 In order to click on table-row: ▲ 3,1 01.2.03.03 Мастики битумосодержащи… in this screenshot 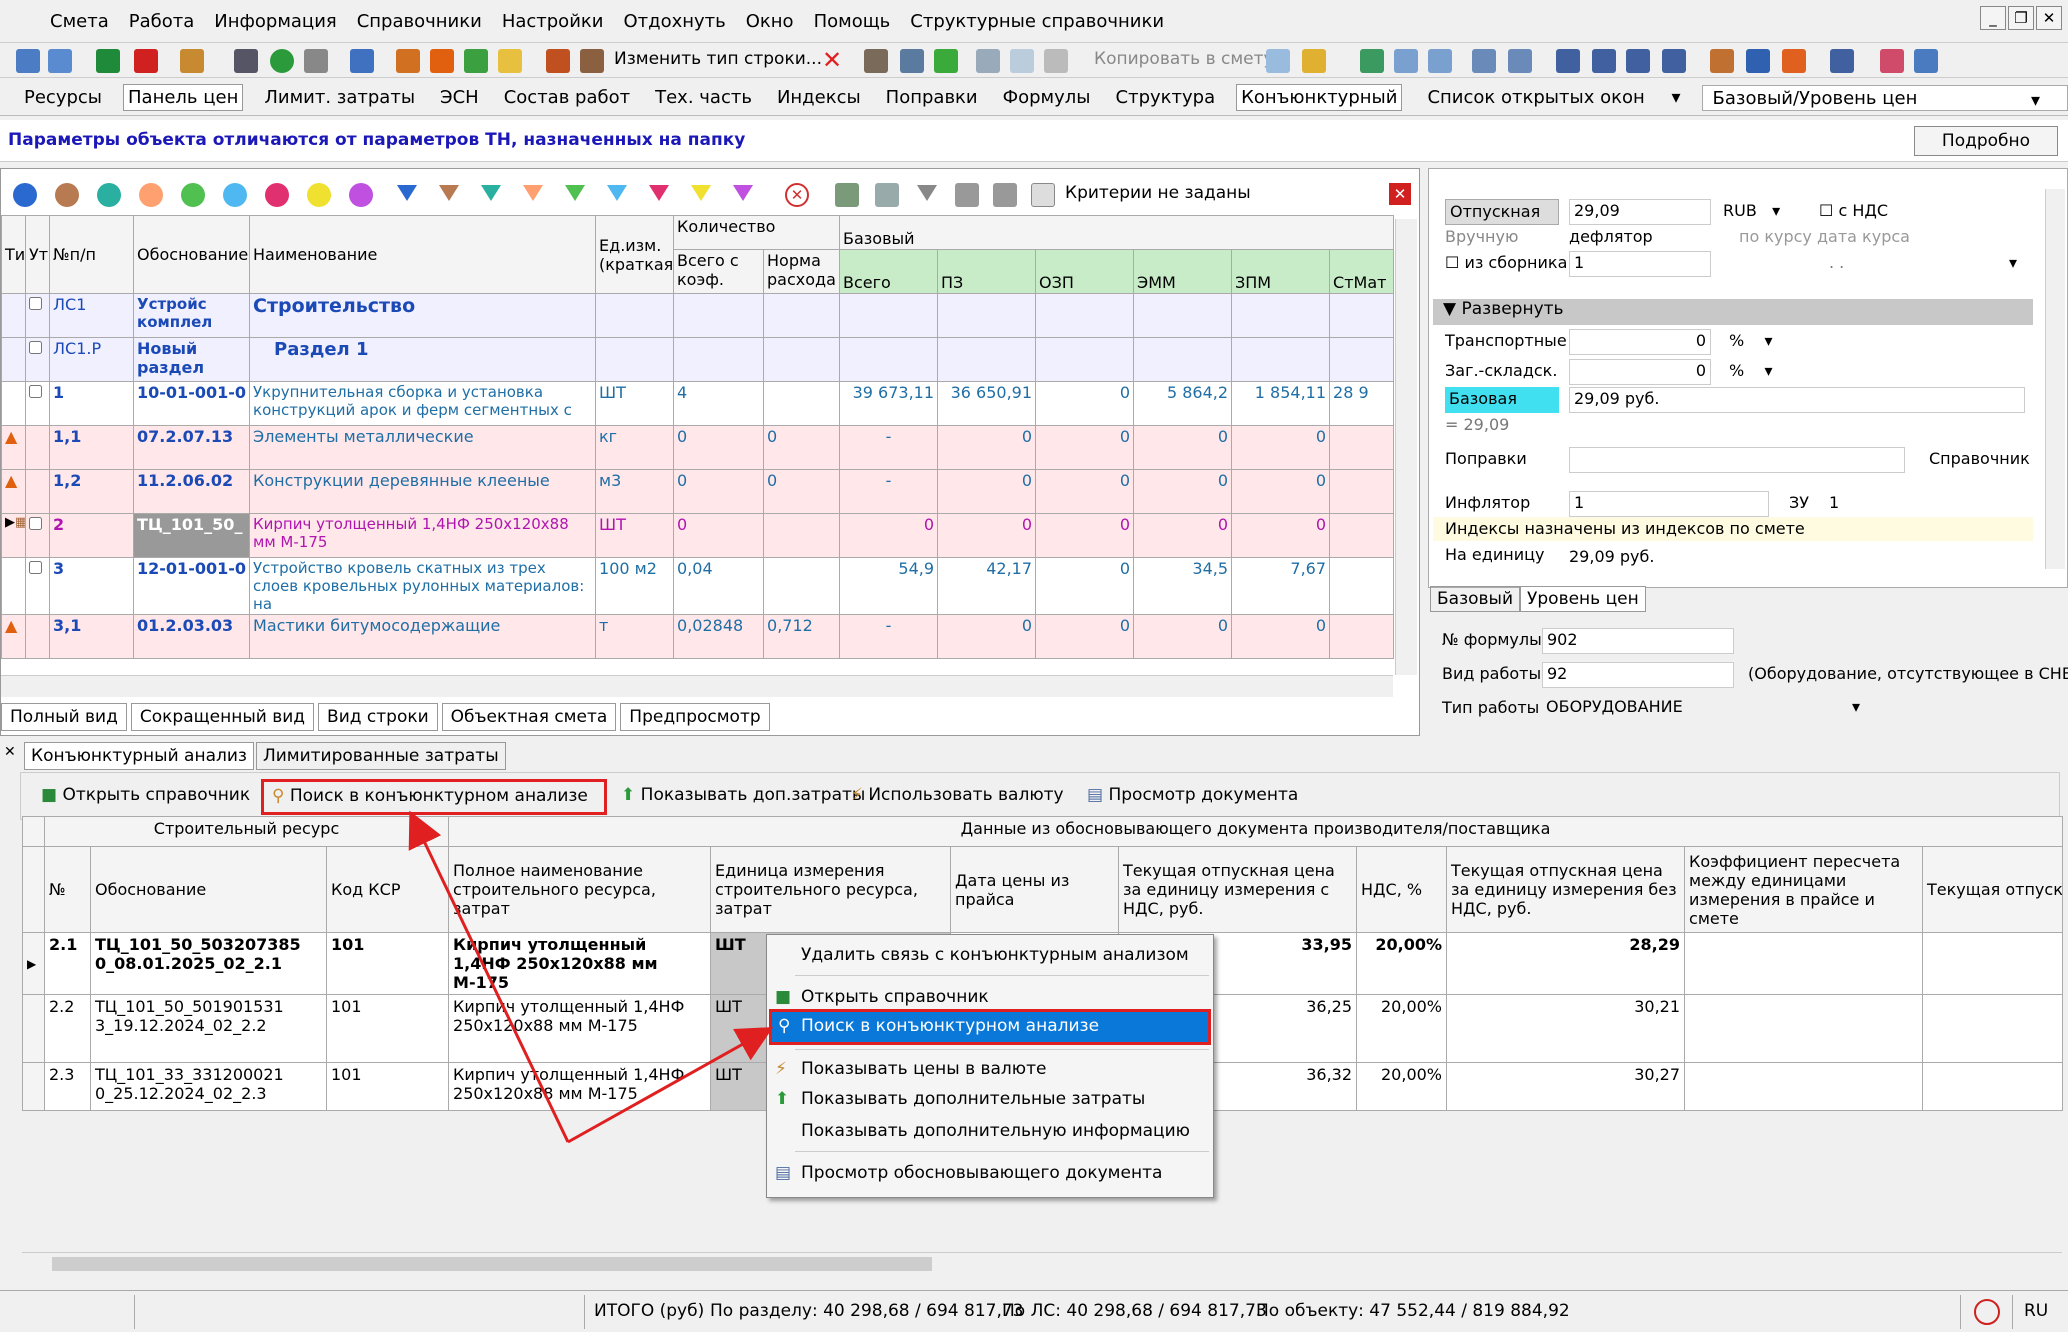, I will do `click(698, 636)`.